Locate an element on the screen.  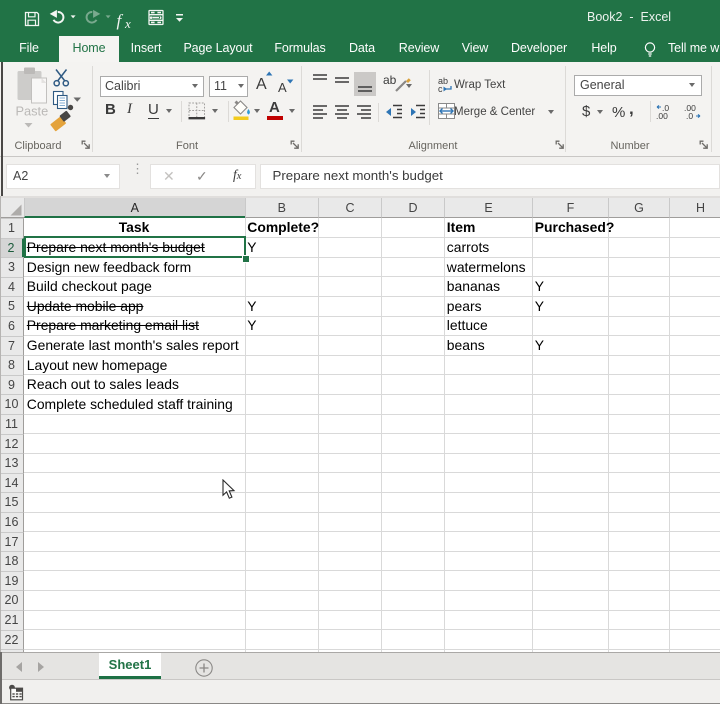
svg-text: Paste is located at coordinates (32, 111).